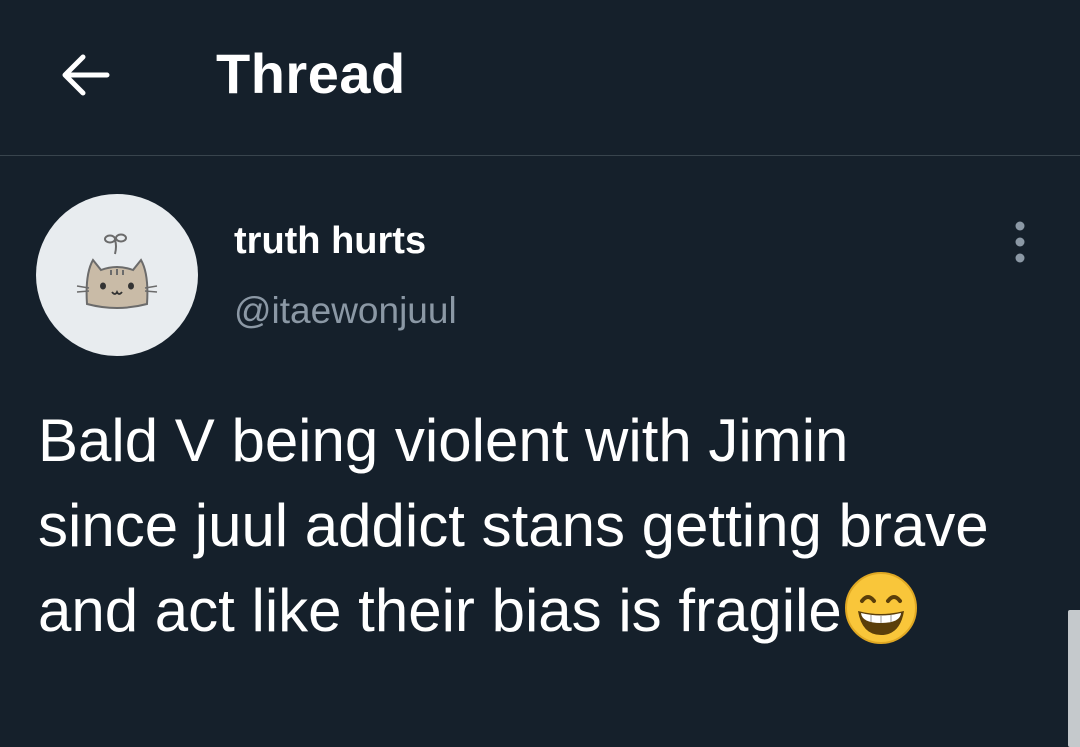 The height and width of the screenshot is (747, 1080). I want to click on back-button, so click(85, 75).